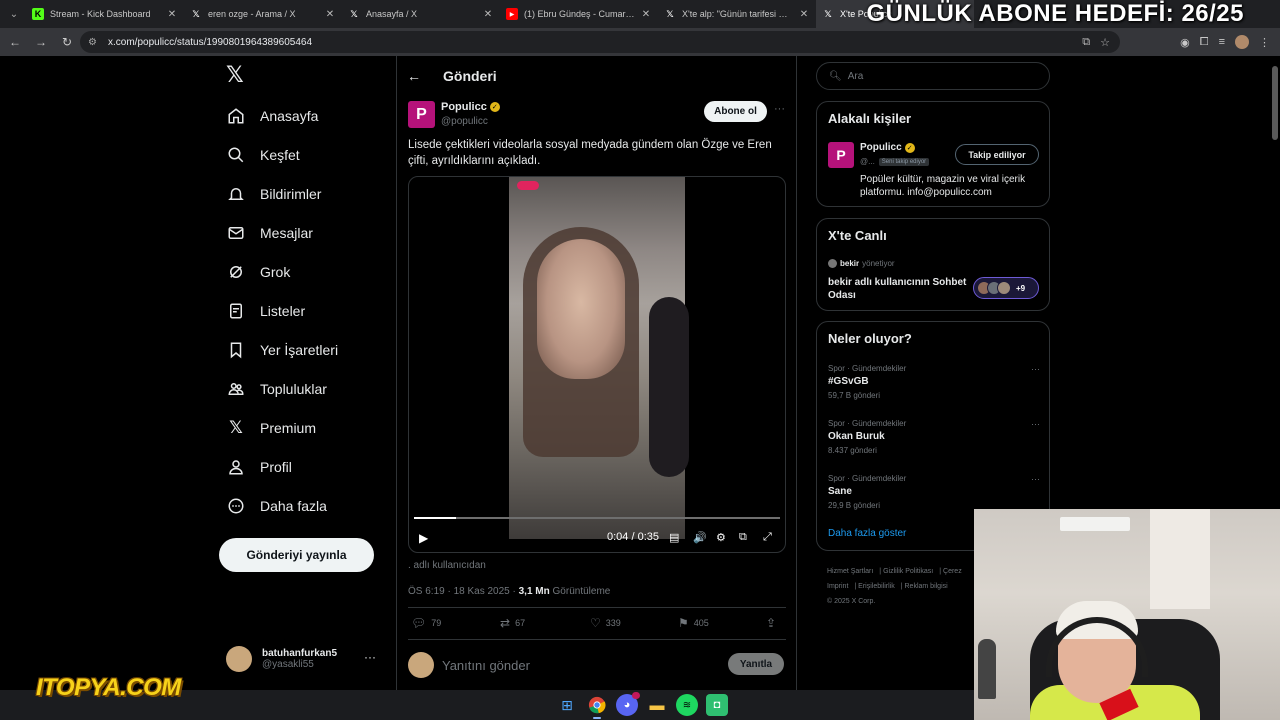  I want to click on tab-search-icon: ⌄, so click(14, 14).